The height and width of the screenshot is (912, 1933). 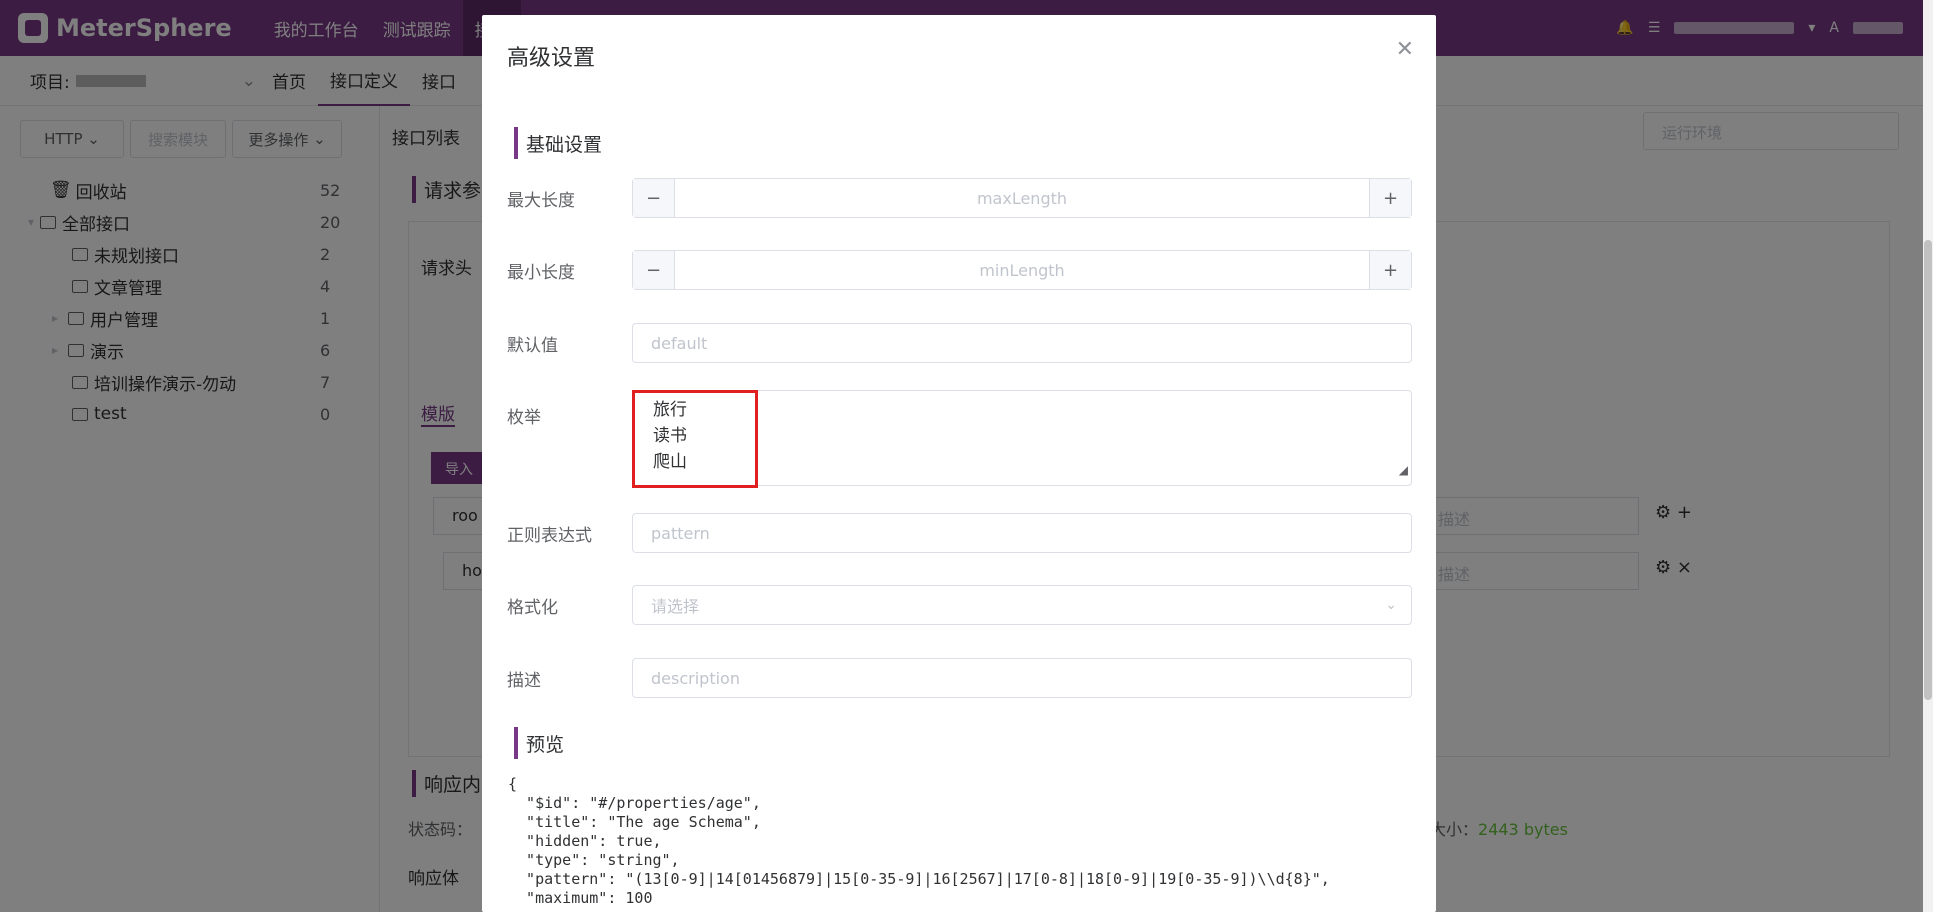 I want to click on enum-value: 旅行, so click(x=670, y=410).